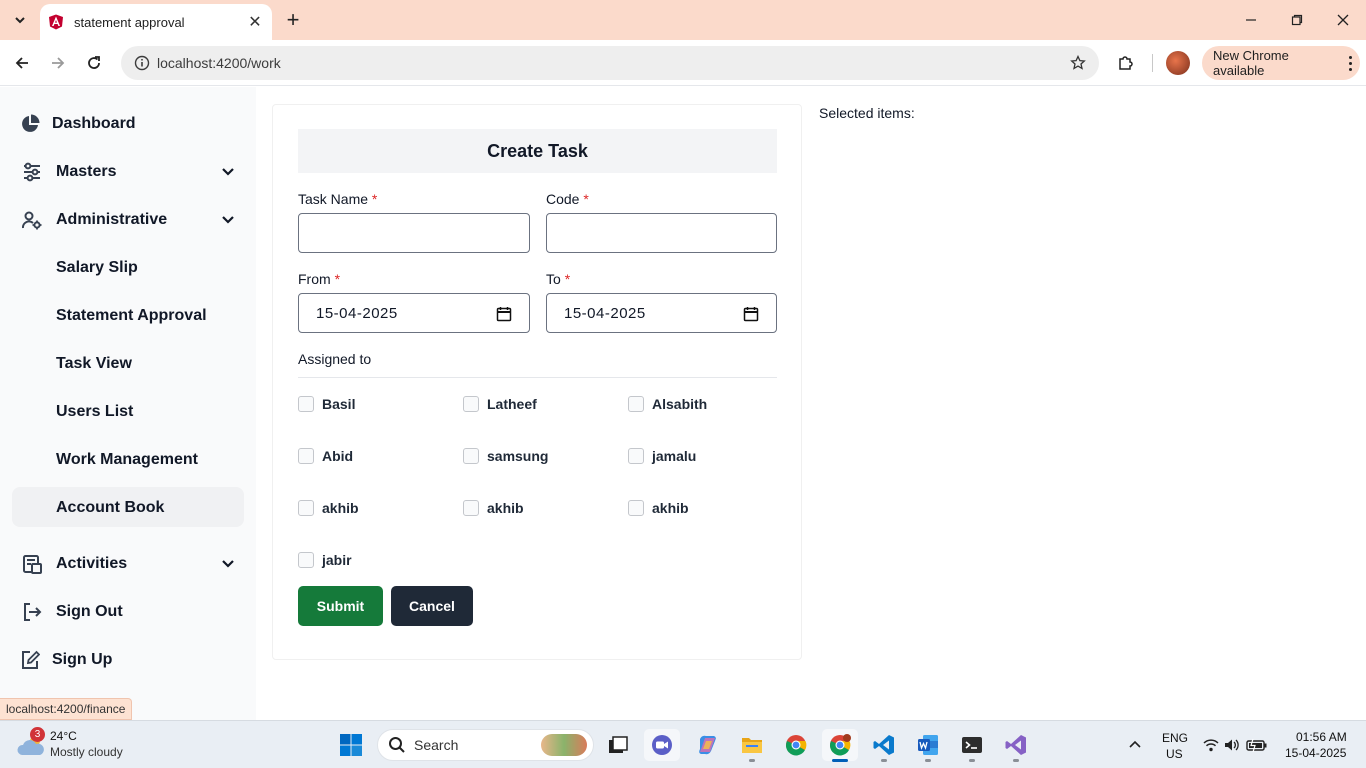 This screenshot has width=1366, height=768. Describe the element at coordinates (255, 22) in the screenshot. I see `tab-close-icon: ✕` at that location.